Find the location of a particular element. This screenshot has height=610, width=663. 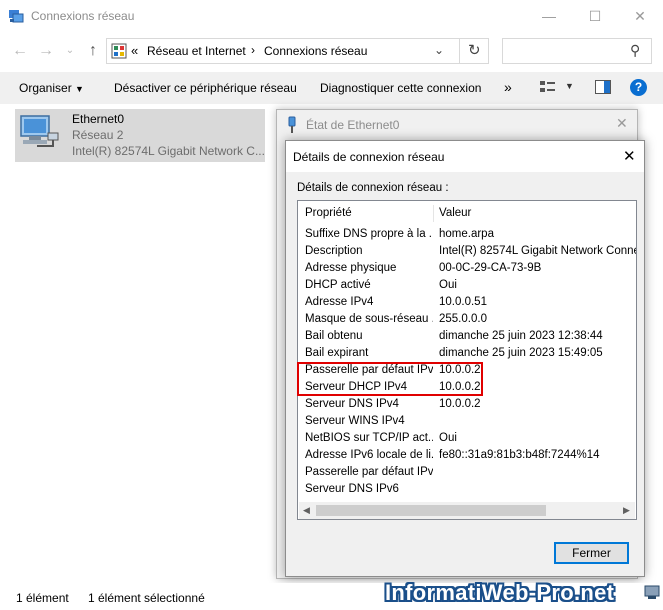

row-value: home.arpa is located at coordinates (466, 234).